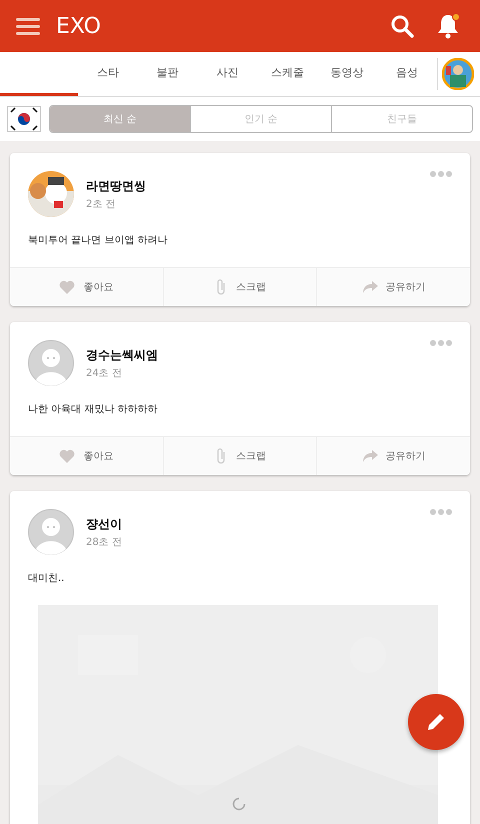  What do you see at coordinates (347, 74) in the screenshot?
I see `tab: 동영상` at bounding box center [347, 74].